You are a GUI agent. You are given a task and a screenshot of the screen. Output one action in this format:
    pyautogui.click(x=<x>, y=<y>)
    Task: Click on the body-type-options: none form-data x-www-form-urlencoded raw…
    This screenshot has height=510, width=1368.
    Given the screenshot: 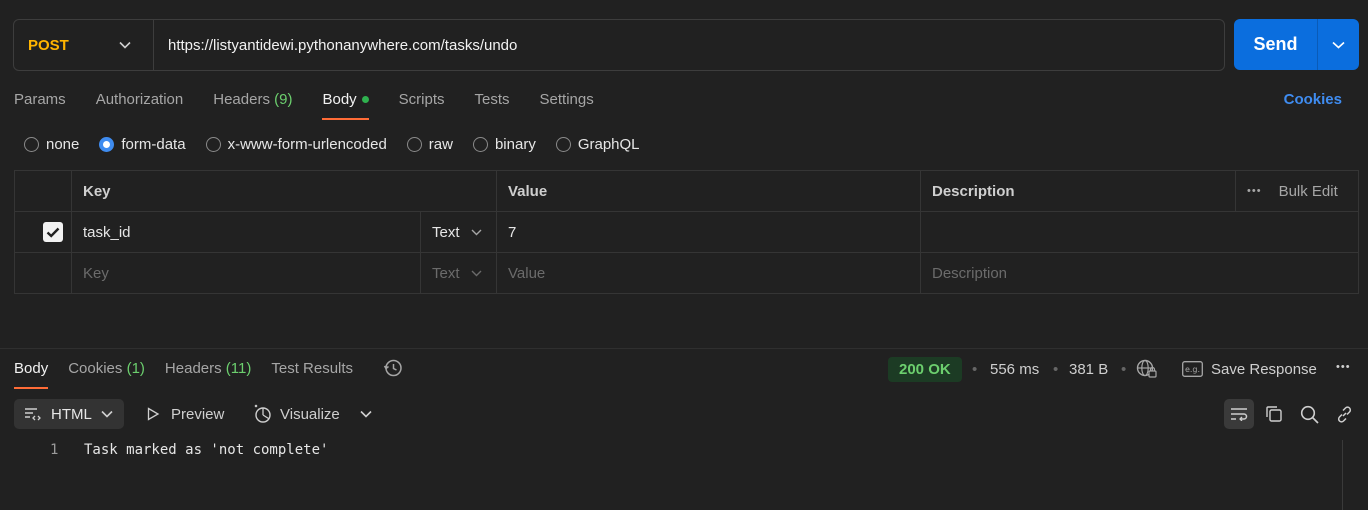 What is the action you would take?
    pyautogui.click(x=342, y=144)
    